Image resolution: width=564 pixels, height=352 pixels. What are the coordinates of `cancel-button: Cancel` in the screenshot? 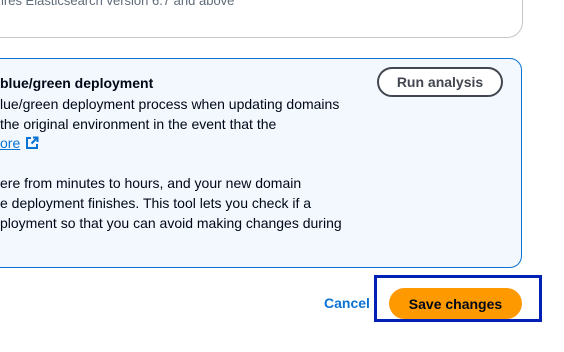 It's located at (347, 303).